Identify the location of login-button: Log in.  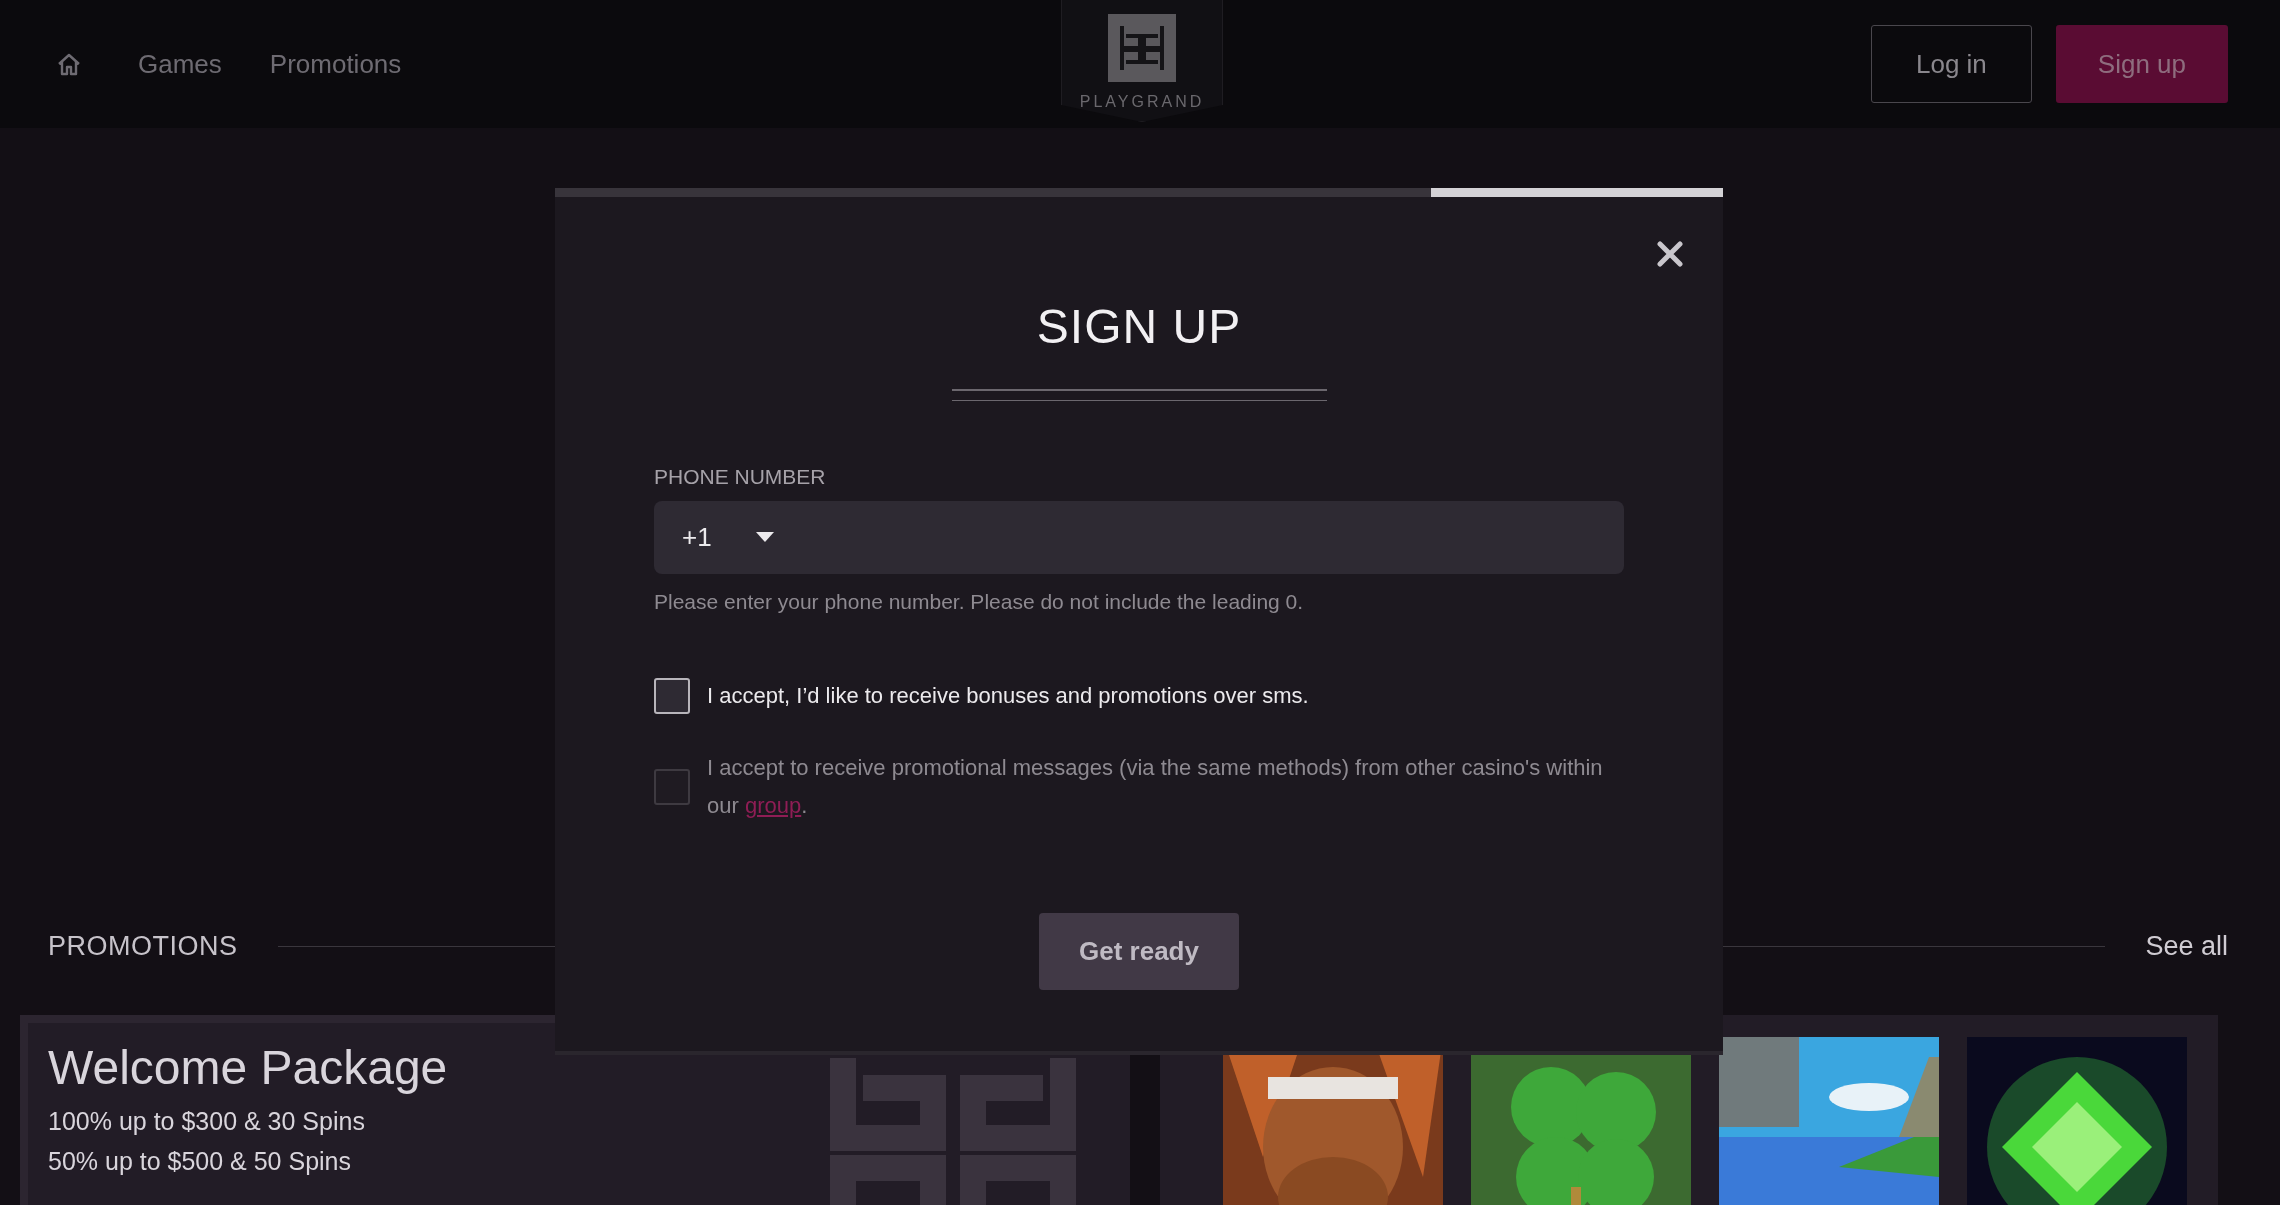
(1951, 64).